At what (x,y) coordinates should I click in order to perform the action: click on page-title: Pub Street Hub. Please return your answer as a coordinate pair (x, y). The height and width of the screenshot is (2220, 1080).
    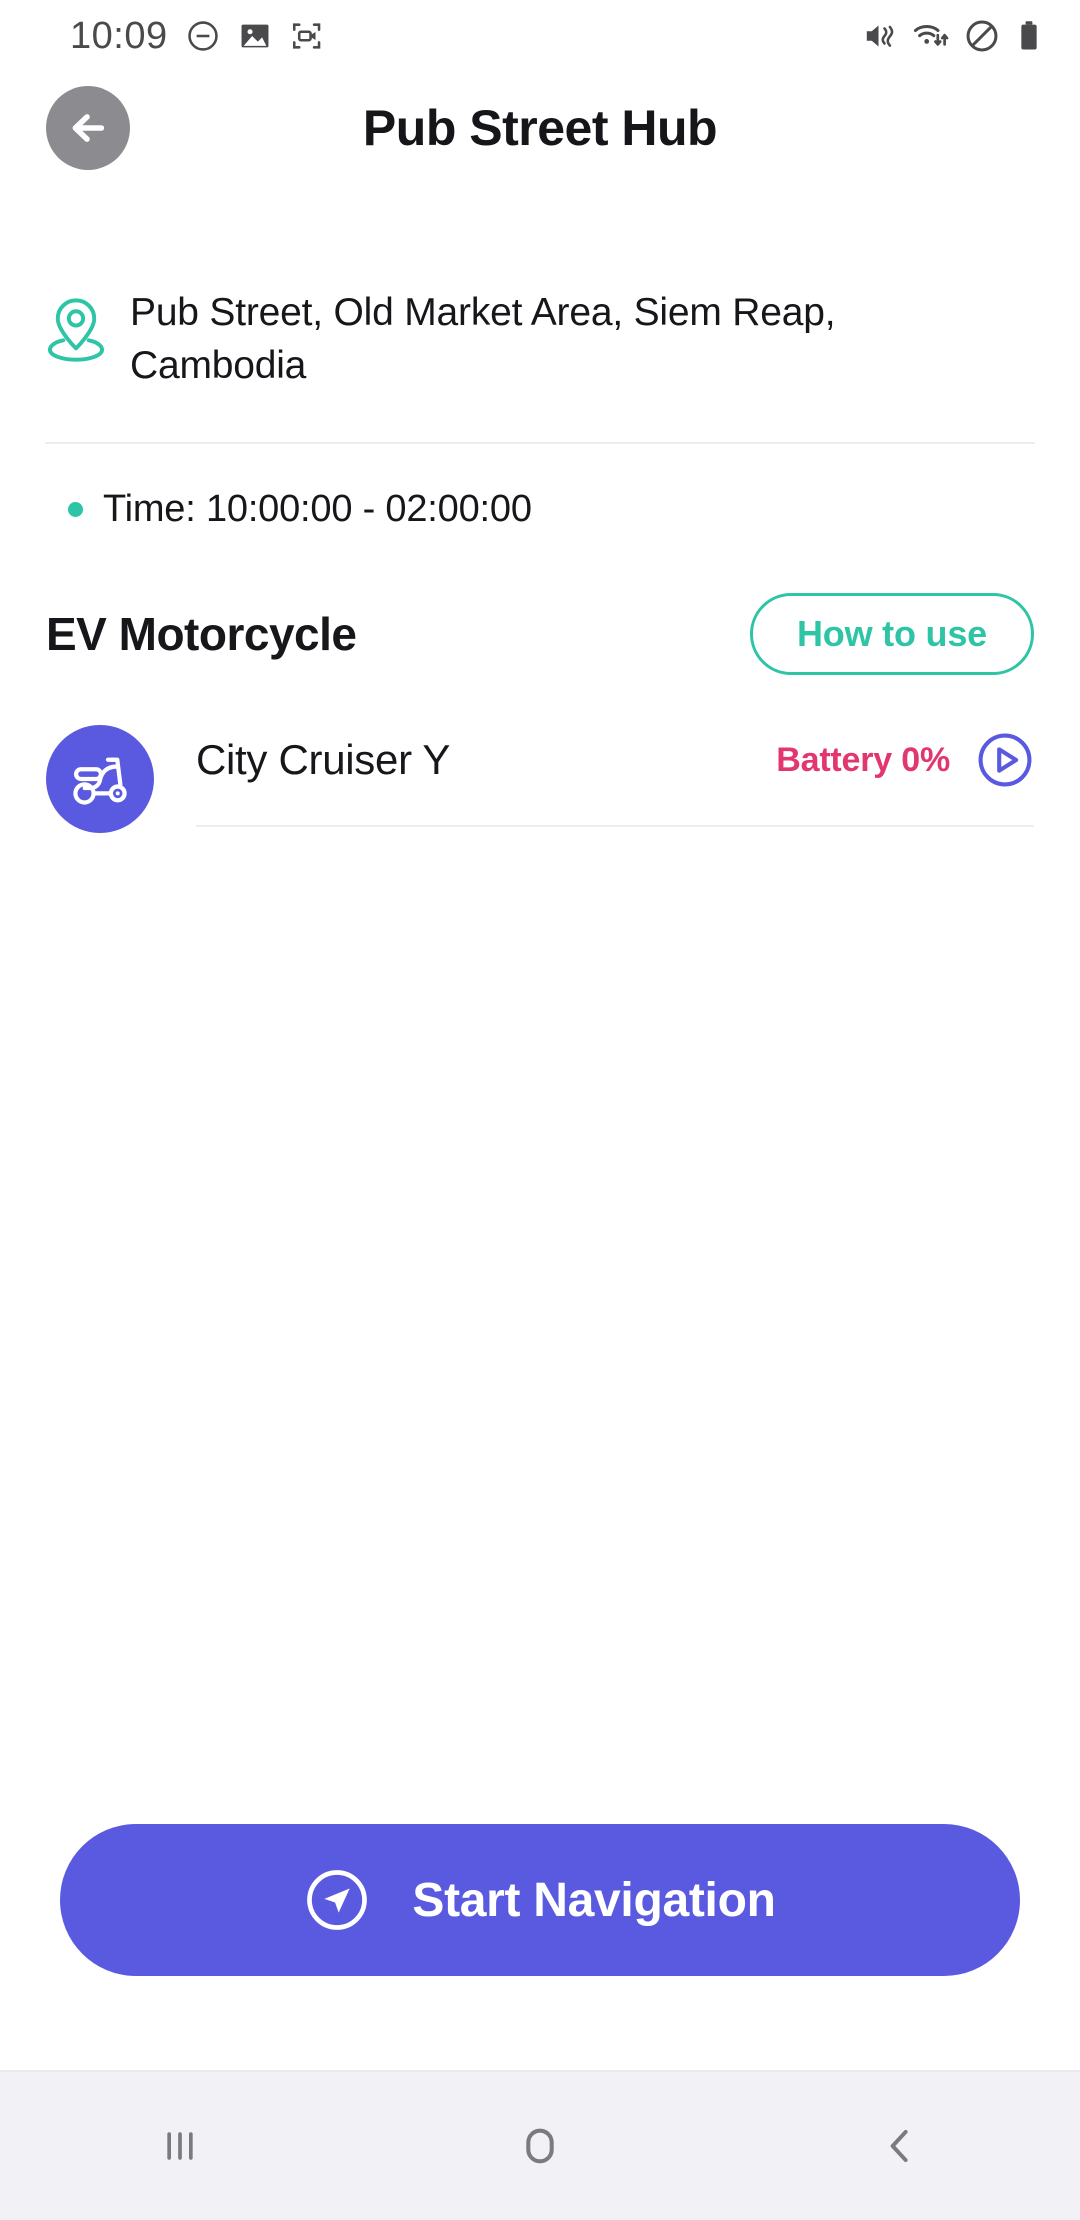
    Looking at the image, I should click on (540, 128).